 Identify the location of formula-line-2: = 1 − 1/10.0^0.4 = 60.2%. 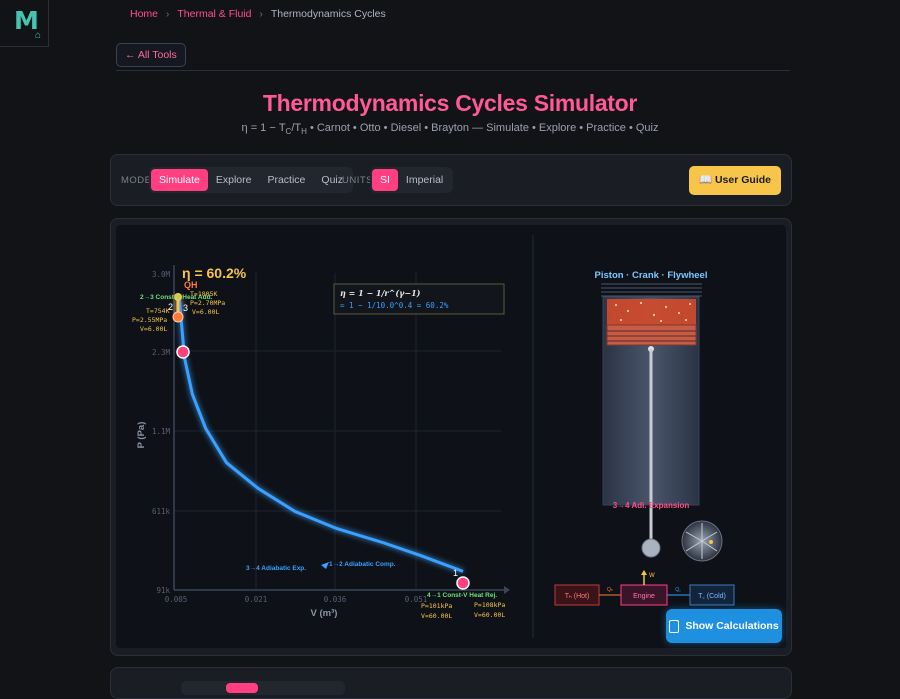
(394, 305).